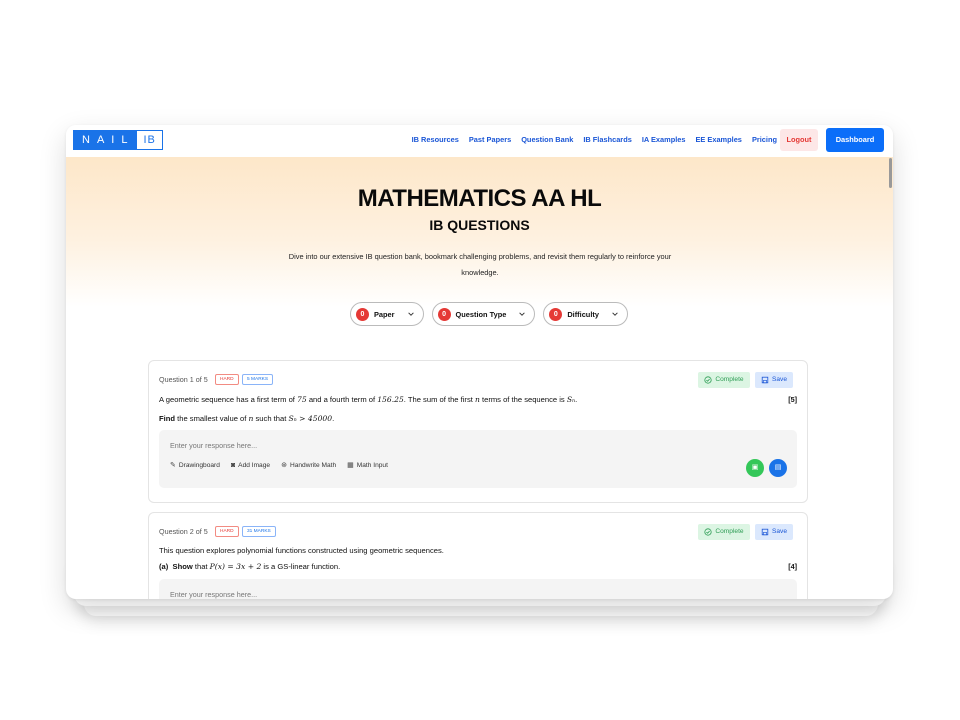 The image size is (960, 720). What do you see at coordinates (523, 399) in the screenshot?
I see `text-segment: terms of the sequence is` at bounding box center [523, 399].